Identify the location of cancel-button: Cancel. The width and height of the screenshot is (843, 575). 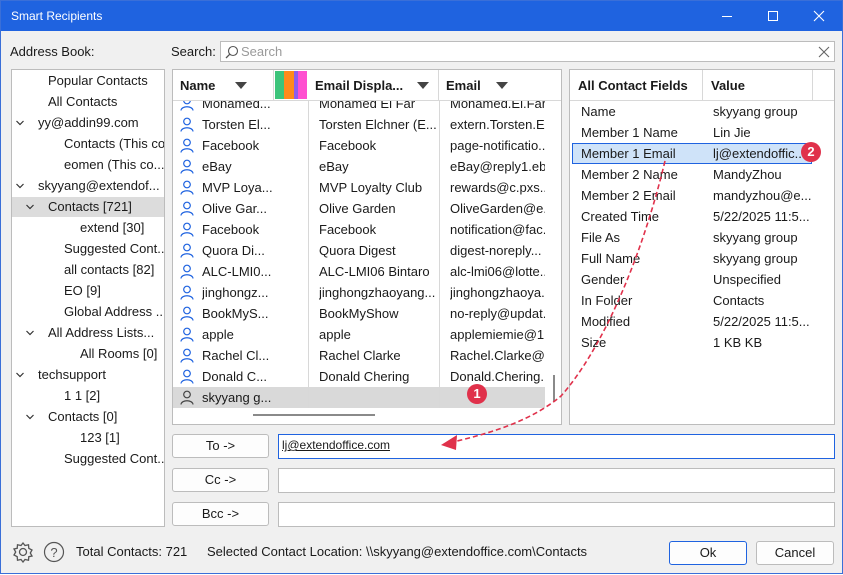
(795, 553).